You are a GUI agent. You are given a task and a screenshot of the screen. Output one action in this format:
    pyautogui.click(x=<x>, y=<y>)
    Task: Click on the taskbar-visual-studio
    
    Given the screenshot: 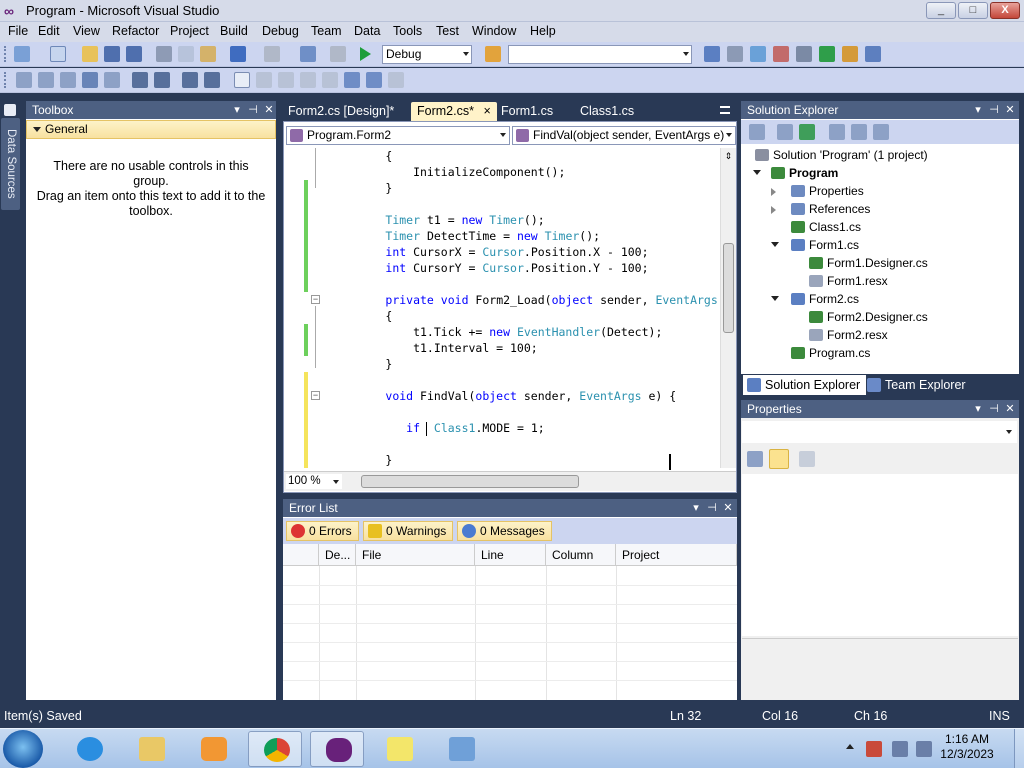 What is the action you would take?
    pyautogui.click(x=337, y=749)
    